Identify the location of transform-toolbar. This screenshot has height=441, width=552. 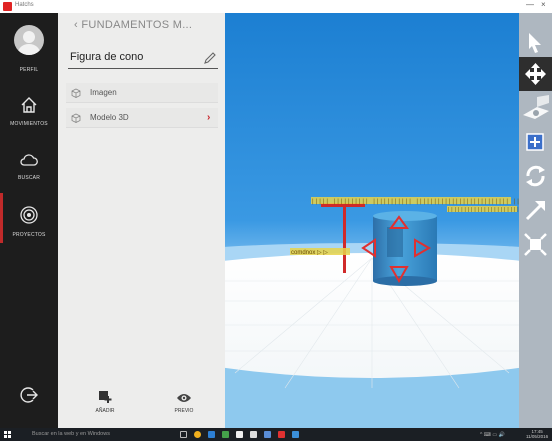
(535, 220).